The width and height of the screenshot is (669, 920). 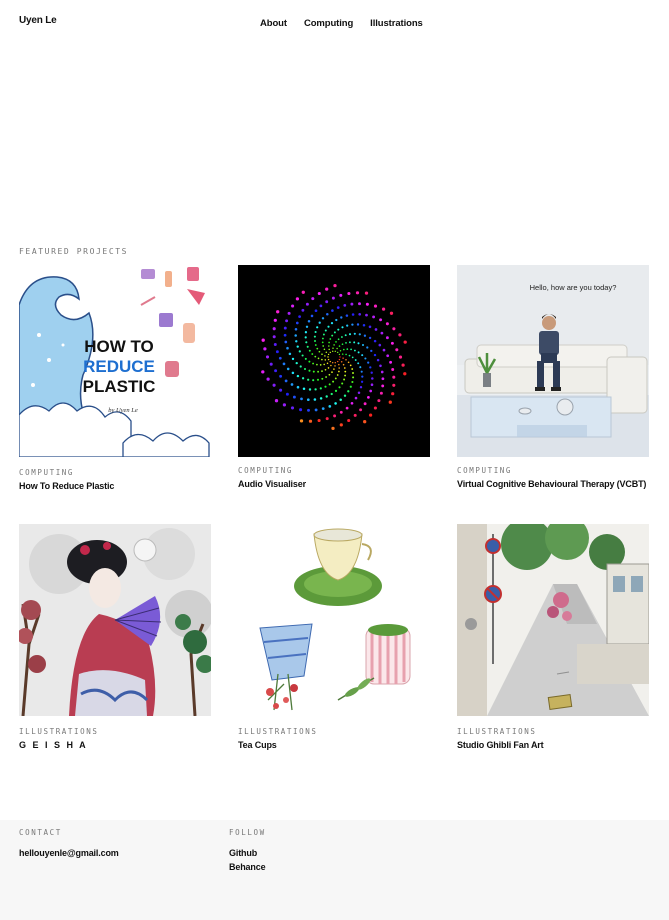 What do you see at coordinates (115, 745) in the screenshot?
I see `project-title: G E I S H A` at bounding box center [115, 745].